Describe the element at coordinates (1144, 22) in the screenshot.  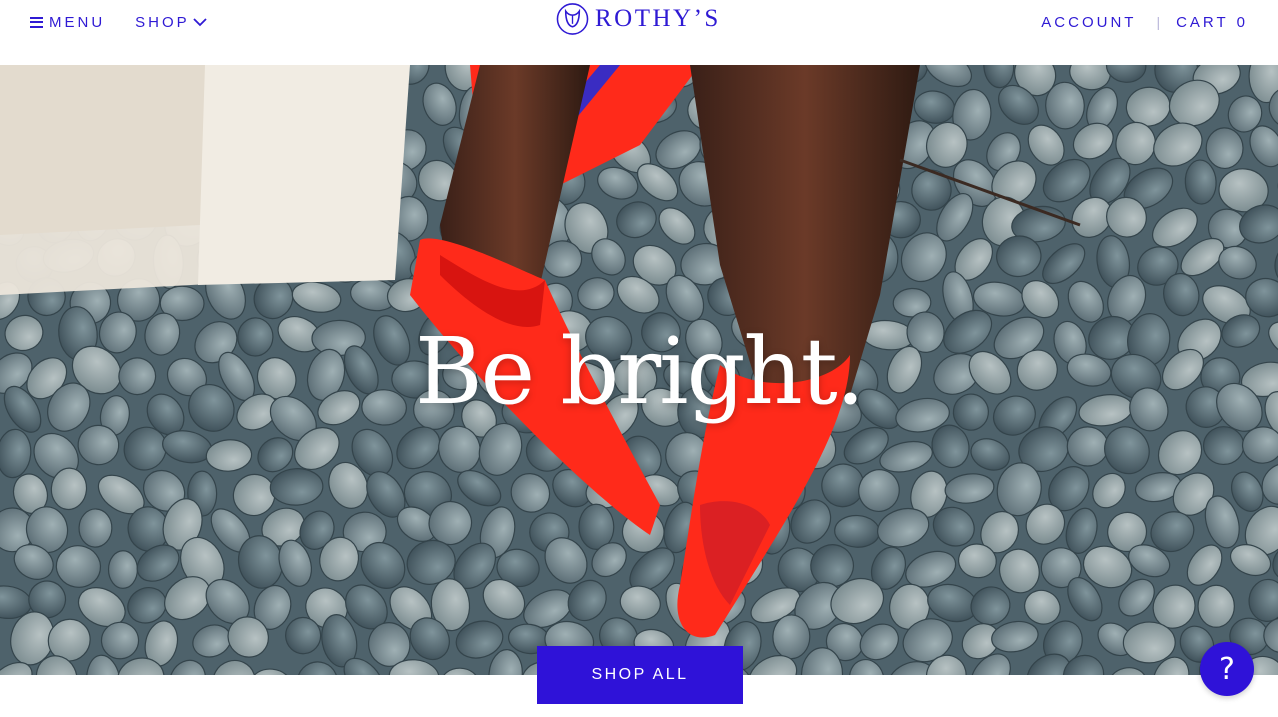
I see `nav-right: ACCOUNT | CART 0` at that location.